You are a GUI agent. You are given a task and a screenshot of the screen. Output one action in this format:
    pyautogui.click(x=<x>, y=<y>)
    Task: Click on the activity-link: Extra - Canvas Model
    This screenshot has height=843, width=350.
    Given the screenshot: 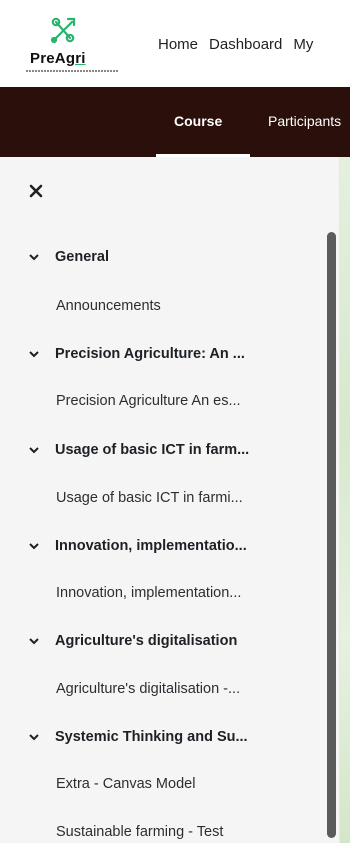 What is the action you would take?
    pyautogui.click(x=160, y=784)
    